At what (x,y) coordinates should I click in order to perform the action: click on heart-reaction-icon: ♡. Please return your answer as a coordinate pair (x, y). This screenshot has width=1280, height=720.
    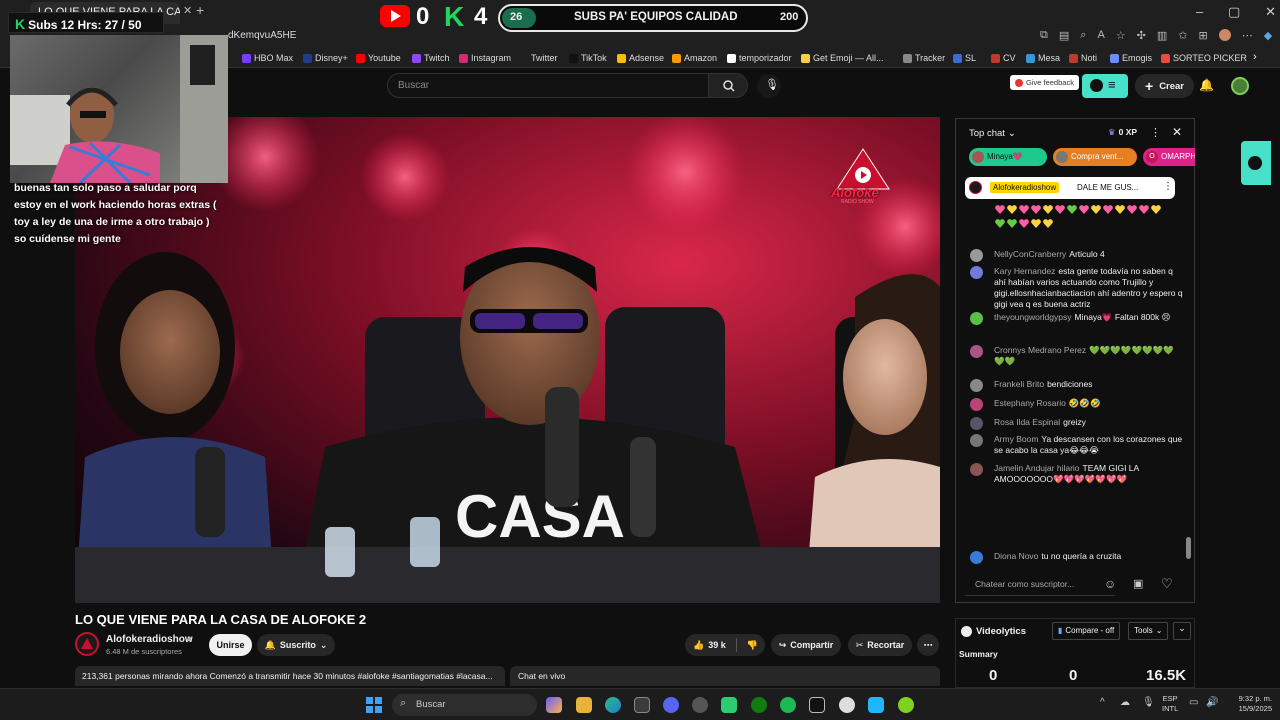
    Looking at the image, I should click on (1167, 584).